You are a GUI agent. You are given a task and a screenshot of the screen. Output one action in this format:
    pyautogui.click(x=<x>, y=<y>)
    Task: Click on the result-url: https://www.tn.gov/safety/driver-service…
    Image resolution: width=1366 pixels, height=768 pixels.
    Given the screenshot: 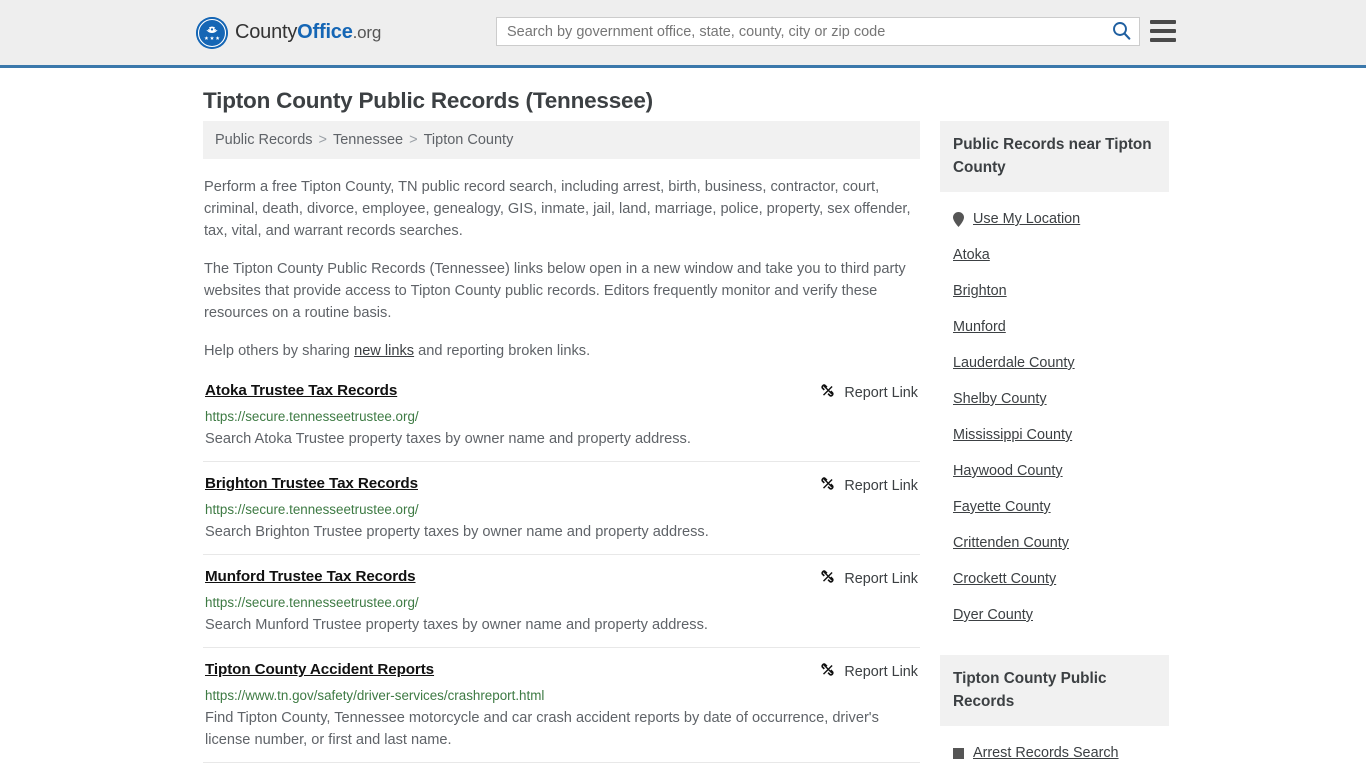 What is the action you would take?
    pyautogui.click(x=561, y=695)
    